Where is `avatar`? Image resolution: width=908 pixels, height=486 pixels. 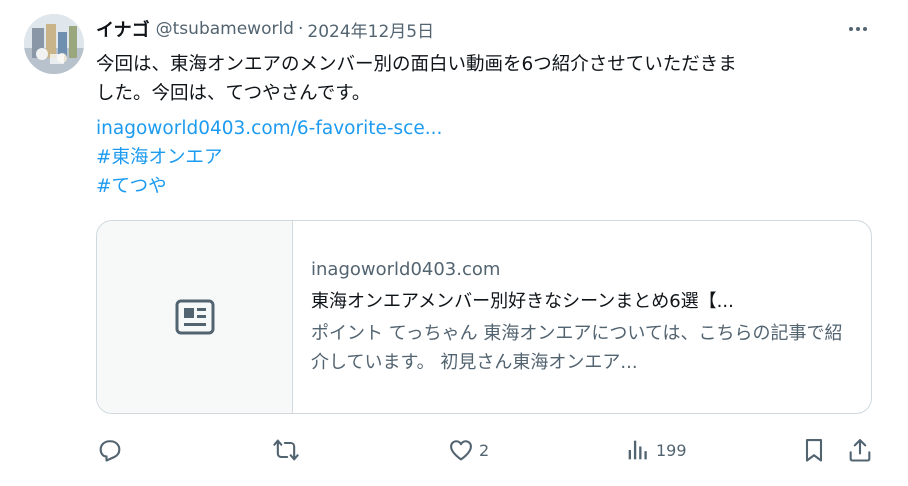
avatar is located at coordinates (54, 44).